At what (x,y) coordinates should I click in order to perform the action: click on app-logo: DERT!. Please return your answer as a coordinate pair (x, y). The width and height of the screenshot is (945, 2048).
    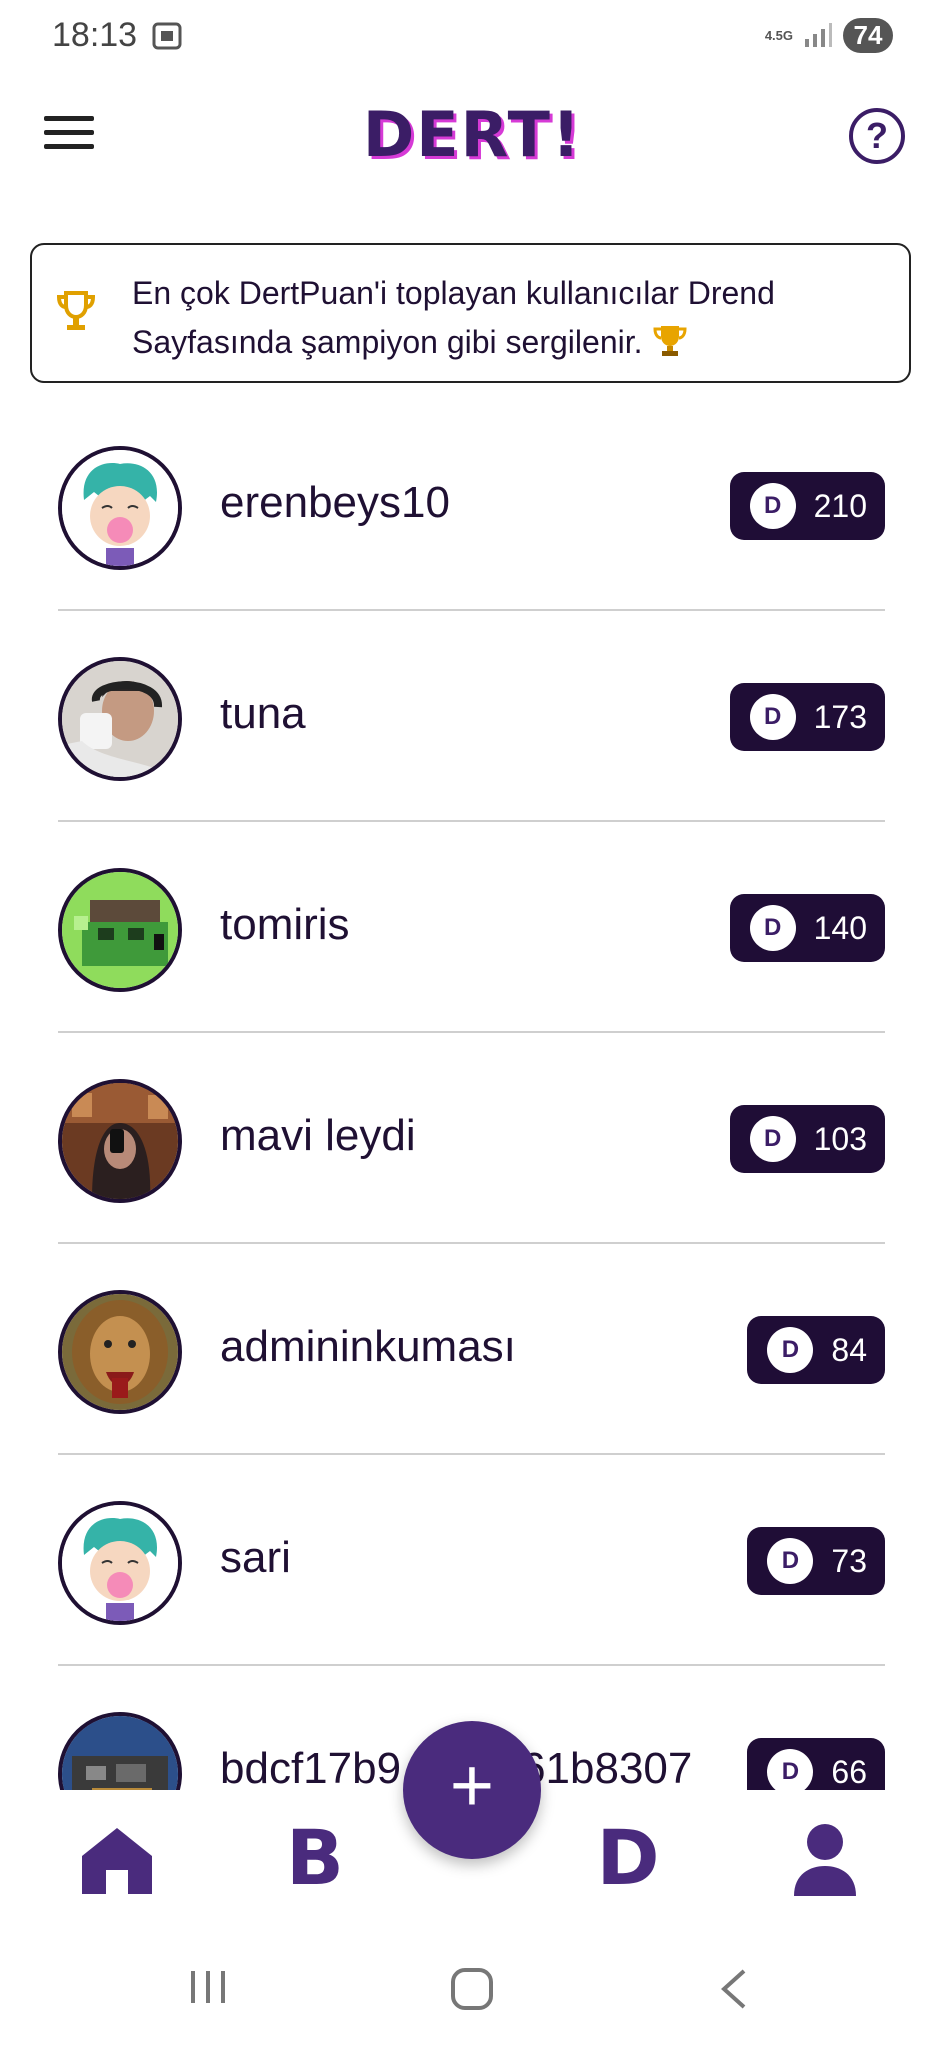
    Looking at the image, I should click on (472, 134).